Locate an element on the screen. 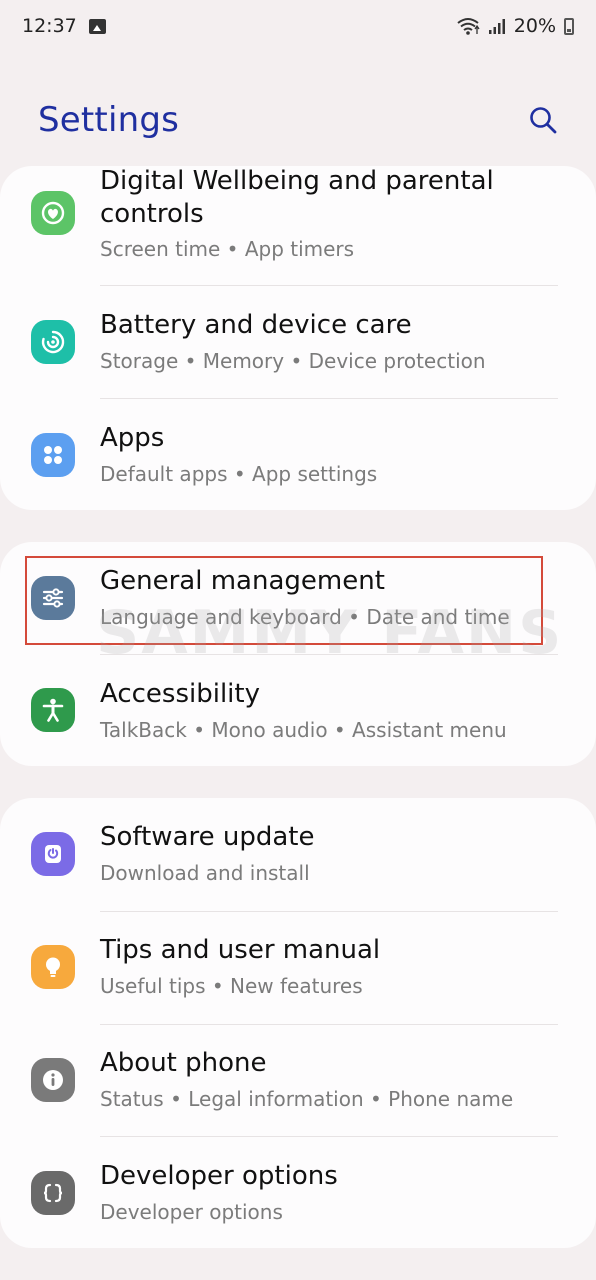 Image resolution: width=596 pixels, height=1280 pixels. search-button is located at coordinates (543, 120).